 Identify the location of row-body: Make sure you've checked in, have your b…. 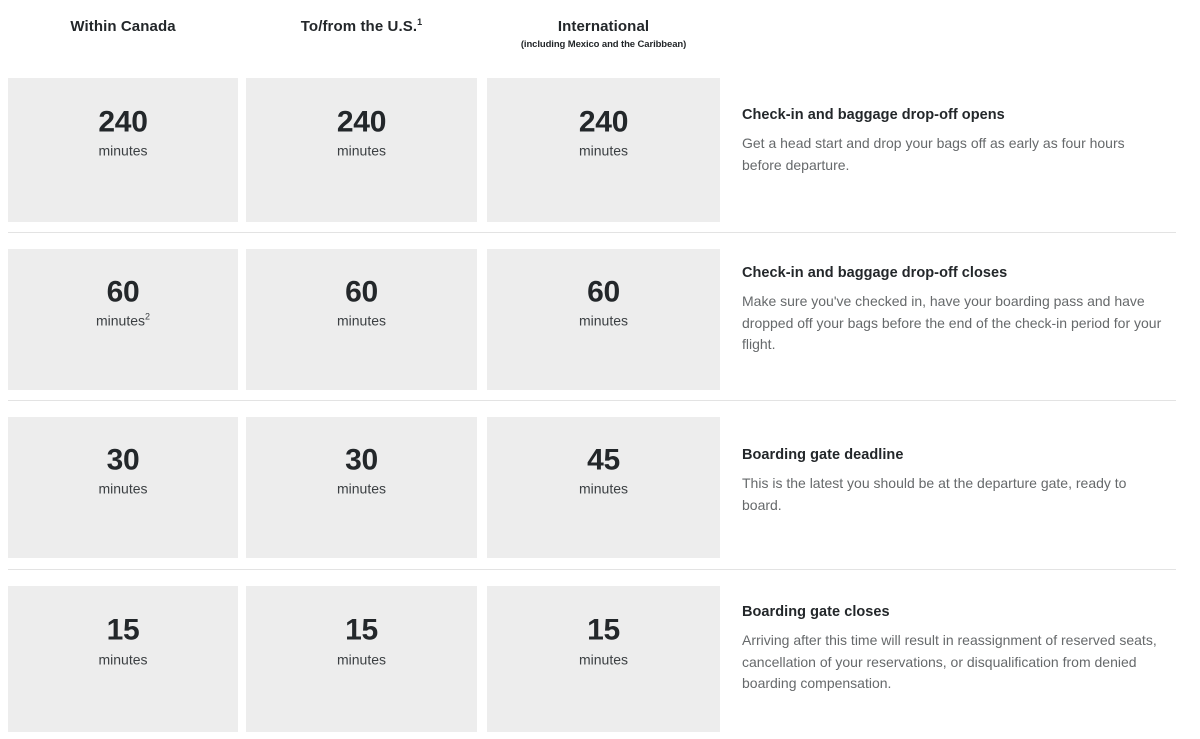
(952, 322).